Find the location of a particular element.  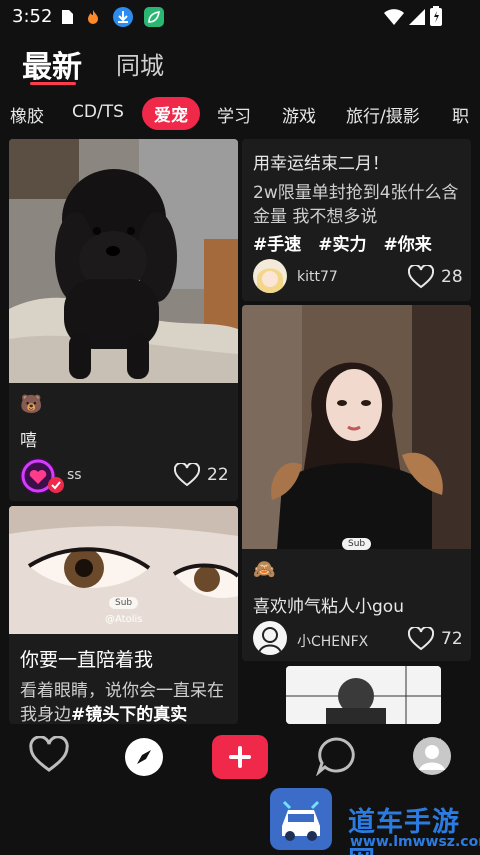

like-count: 22 is located at coordinates (218, 475).